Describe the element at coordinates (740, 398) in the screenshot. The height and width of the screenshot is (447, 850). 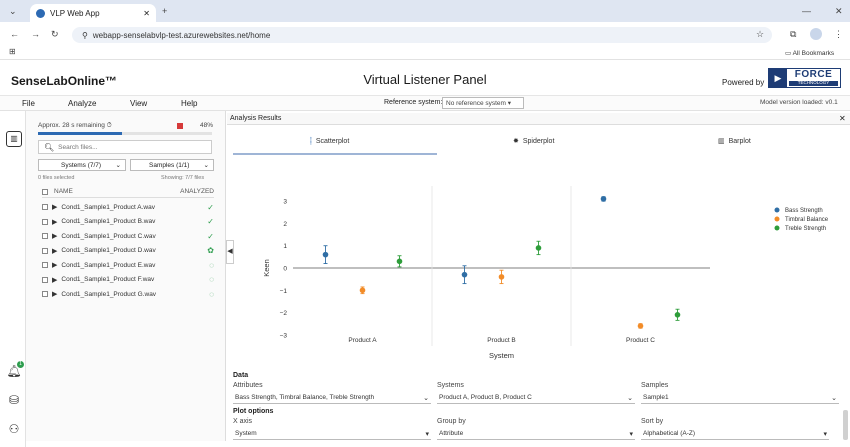
I see `samples-select: Sample1 ⌄` at that location.